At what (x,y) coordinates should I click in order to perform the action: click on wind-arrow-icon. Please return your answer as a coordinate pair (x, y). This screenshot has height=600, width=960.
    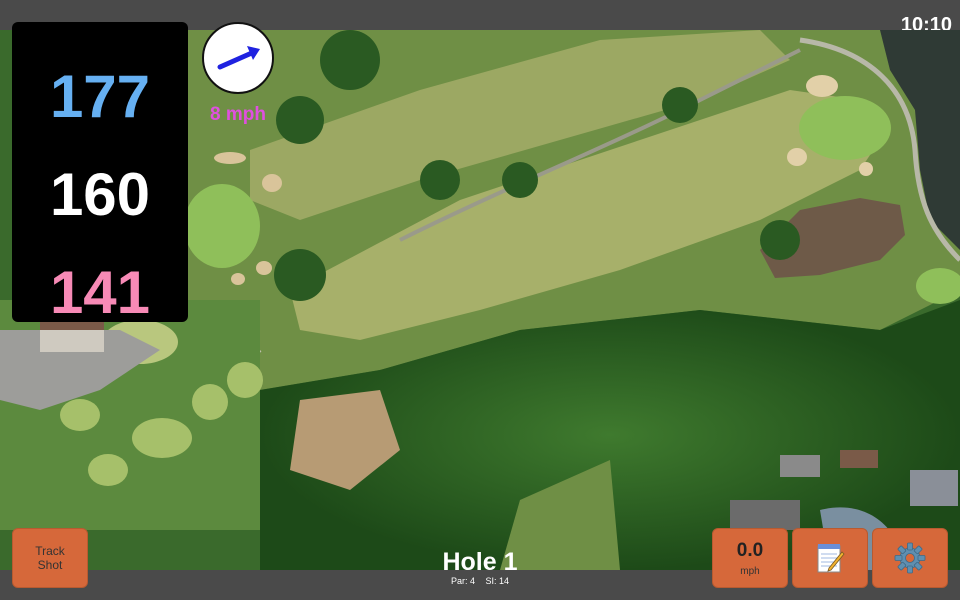
    Looking at the image, I should click on (238, 58).